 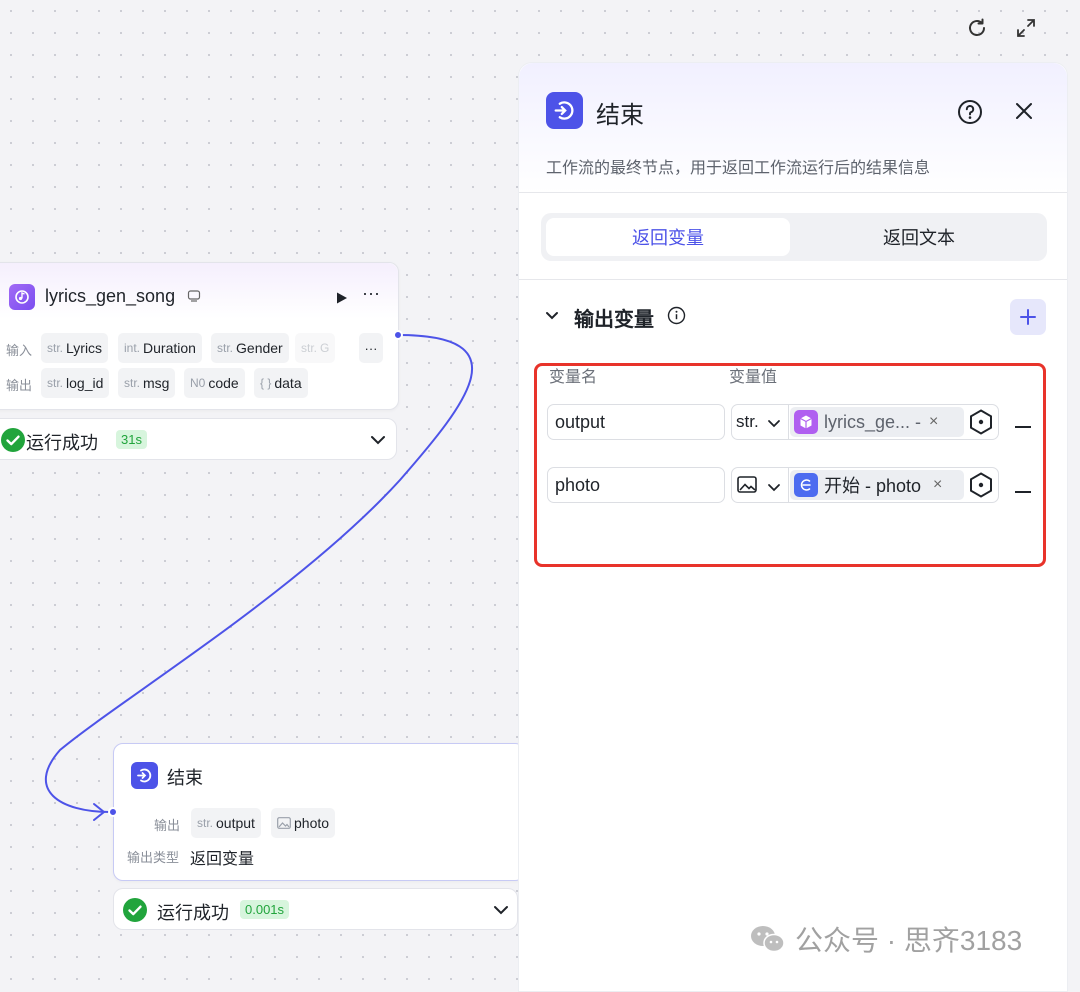 I want to click on reference-tag: 开始 - photo ×, so click(x=877, y=485).